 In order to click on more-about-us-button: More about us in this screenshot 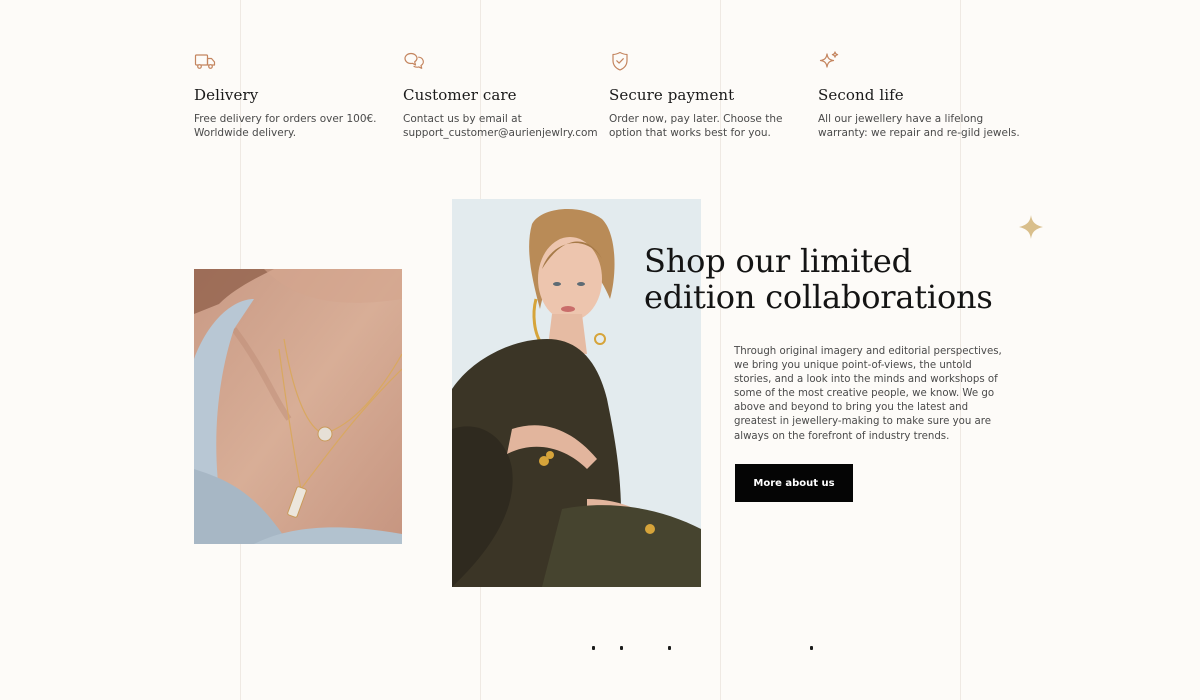, I will do `click(794, 483)`.